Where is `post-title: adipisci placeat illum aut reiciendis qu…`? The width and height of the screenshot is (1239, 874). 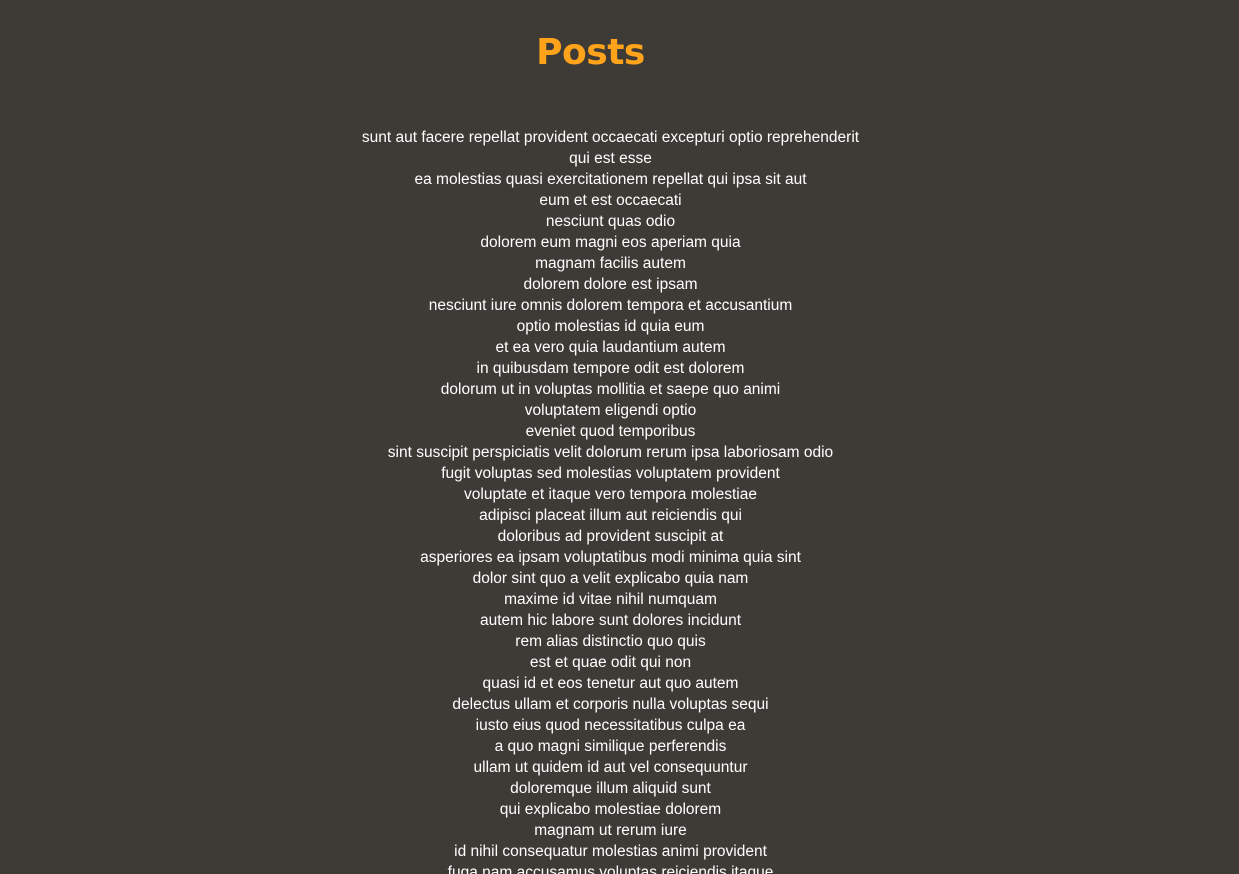
post-title: adipisci placeat illum aut reiciendis qu… is located at coordinates (610, 515).